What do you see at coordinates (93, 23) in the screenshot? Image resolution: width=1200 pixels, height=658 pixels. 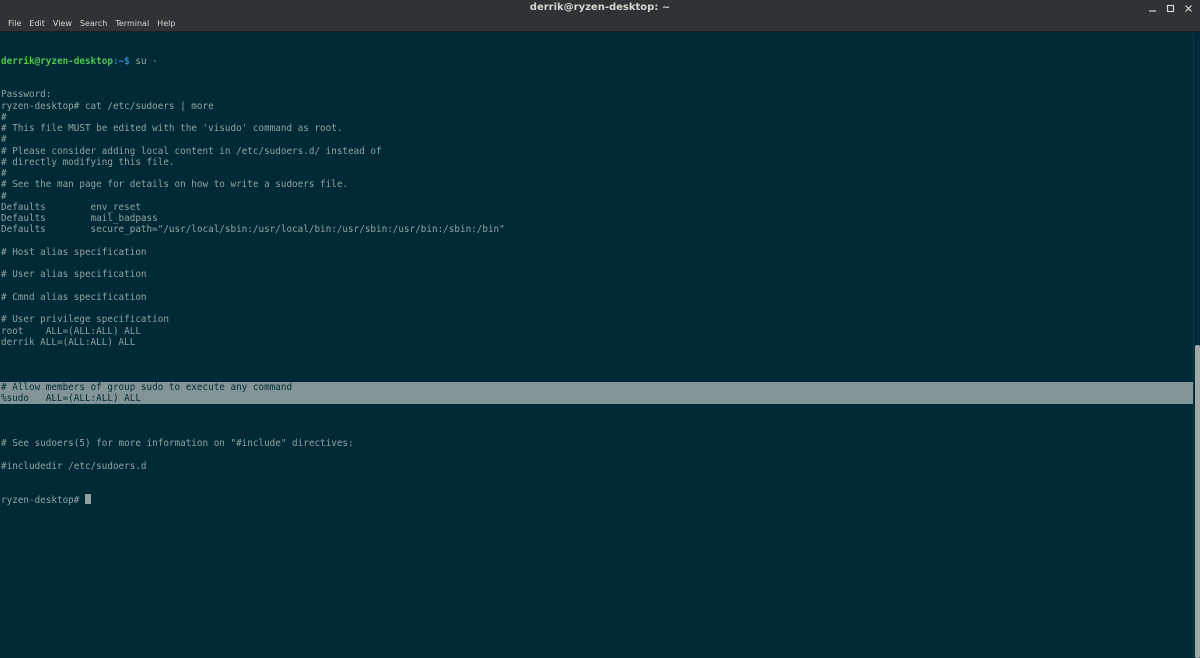 I see `menu-search: Search` at bounding box center [93, 23].